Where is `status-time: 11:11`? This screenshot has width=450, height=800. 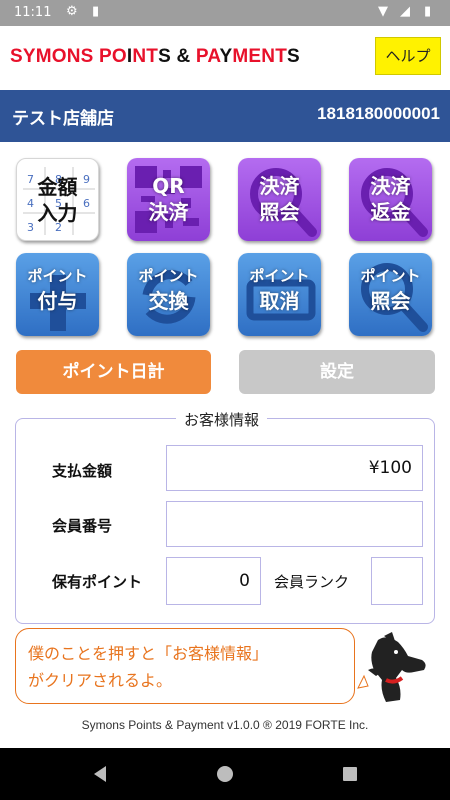 status-time: 11:11 is located at coordinates (33, 12).